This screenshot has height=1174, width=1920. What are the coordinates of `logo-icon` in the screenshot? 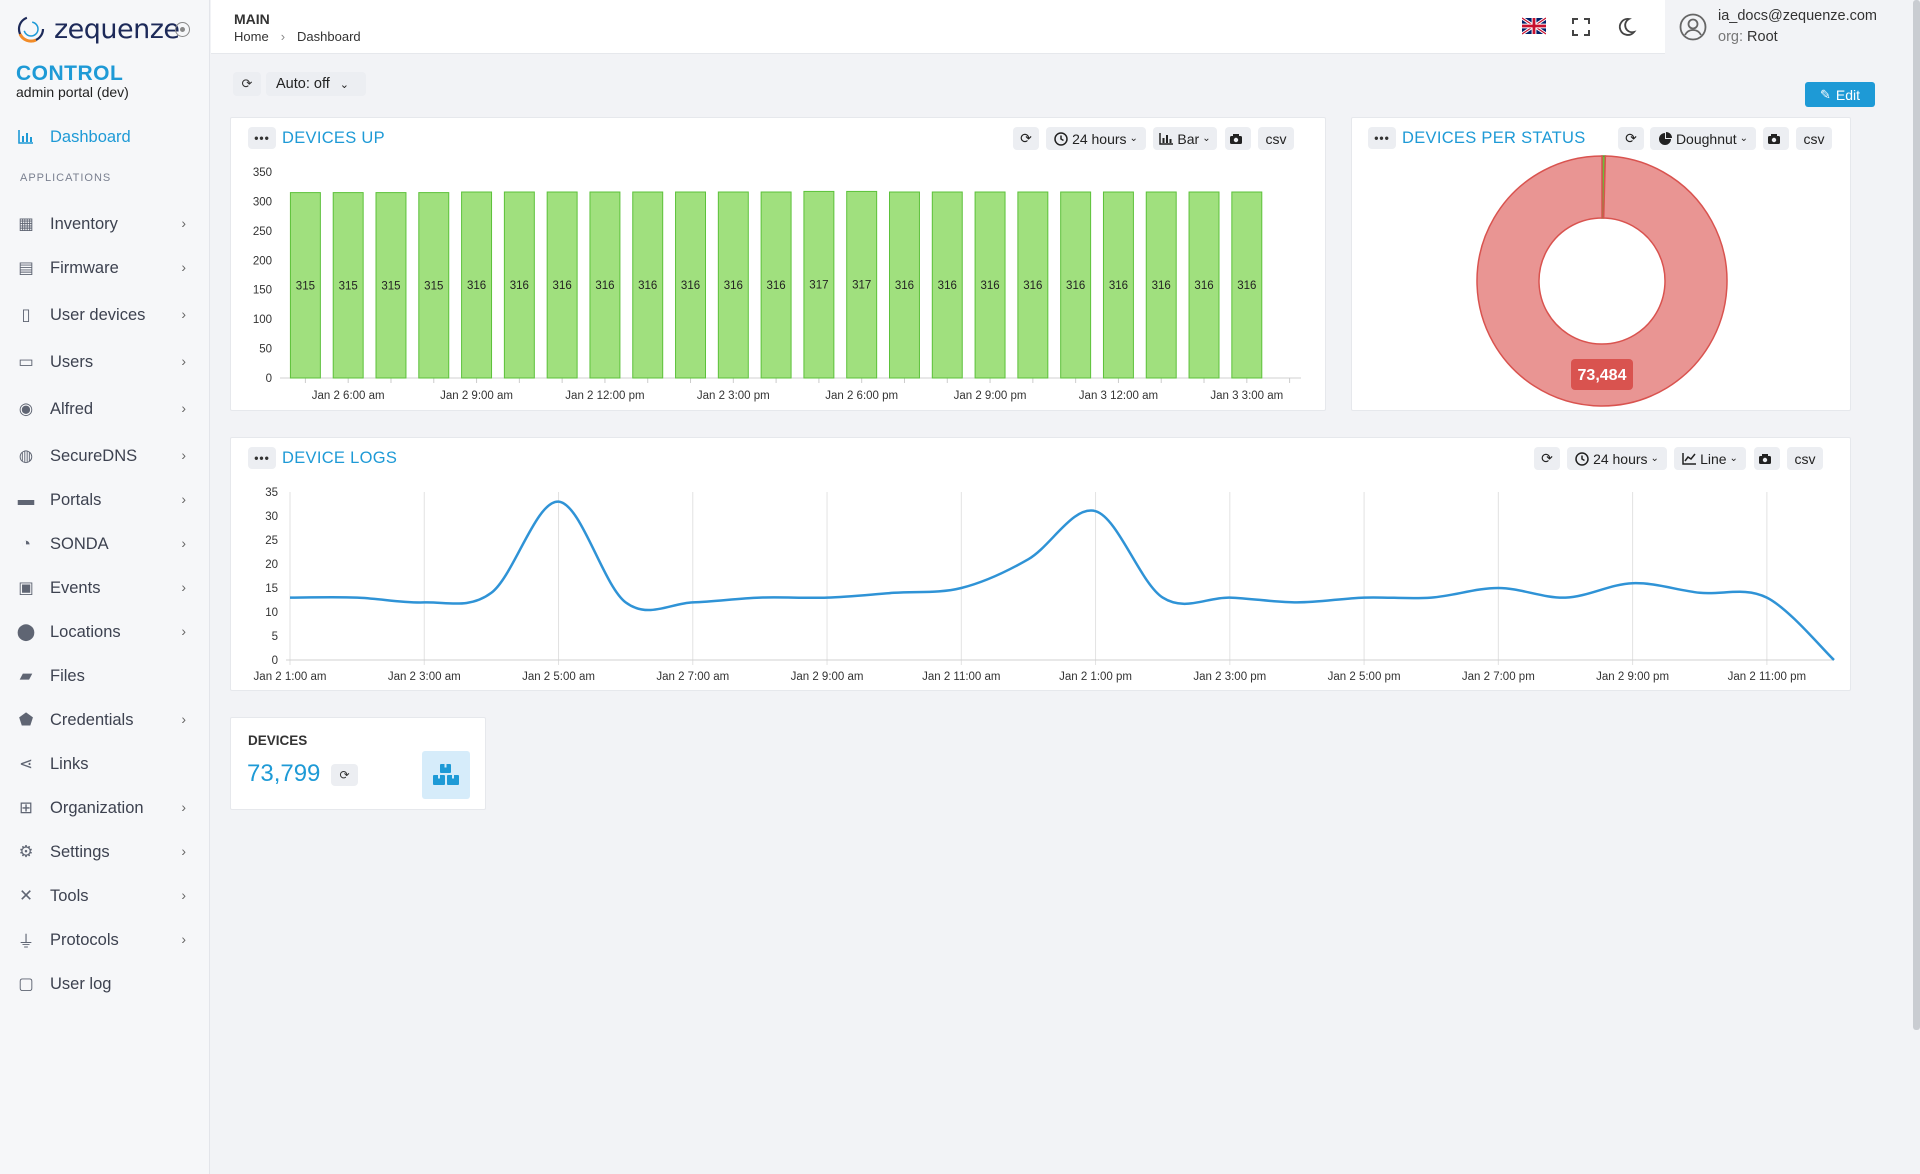 It's located at (31, 29).